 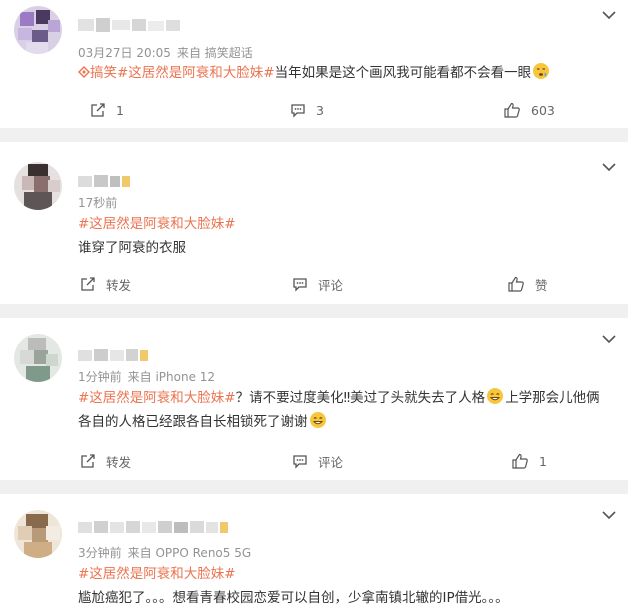 What do you see at coordinates (132, 248) in the screenshot?
I see `comment-body: 谁穿了阿衰的衣服` at bounding box center [132, 248].